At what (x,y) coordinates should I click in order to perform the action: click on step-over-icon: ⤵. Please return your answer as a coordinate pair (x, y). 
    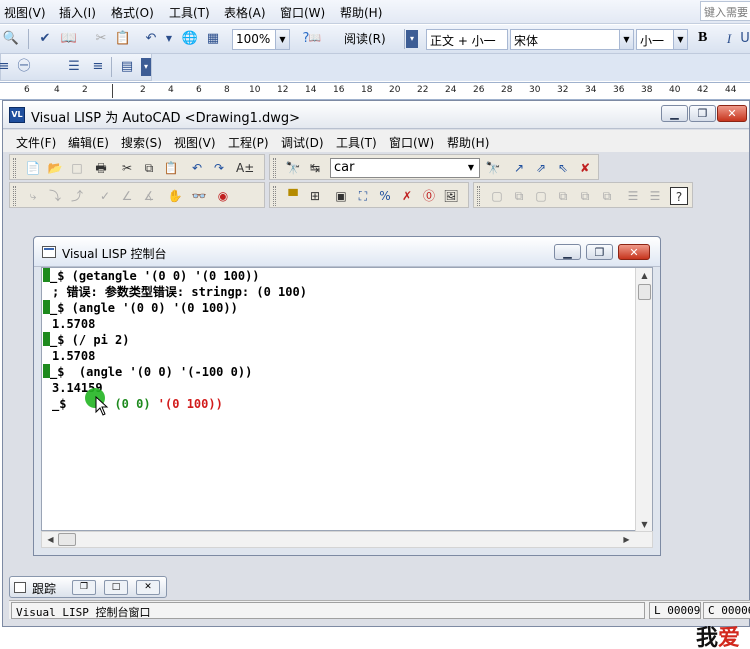
    Looking at the image, I should click on (55, 196).